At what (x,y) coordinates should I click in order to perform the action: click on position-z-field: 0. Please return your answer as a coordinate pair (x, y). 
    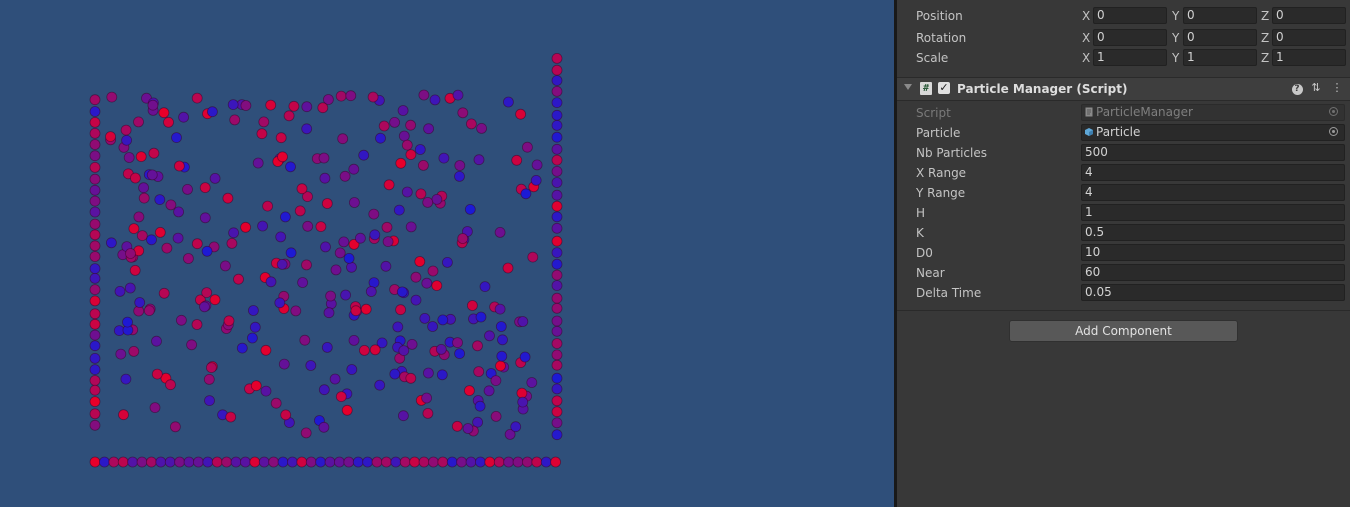
    Looking at the image, I should click on (1309, 15).